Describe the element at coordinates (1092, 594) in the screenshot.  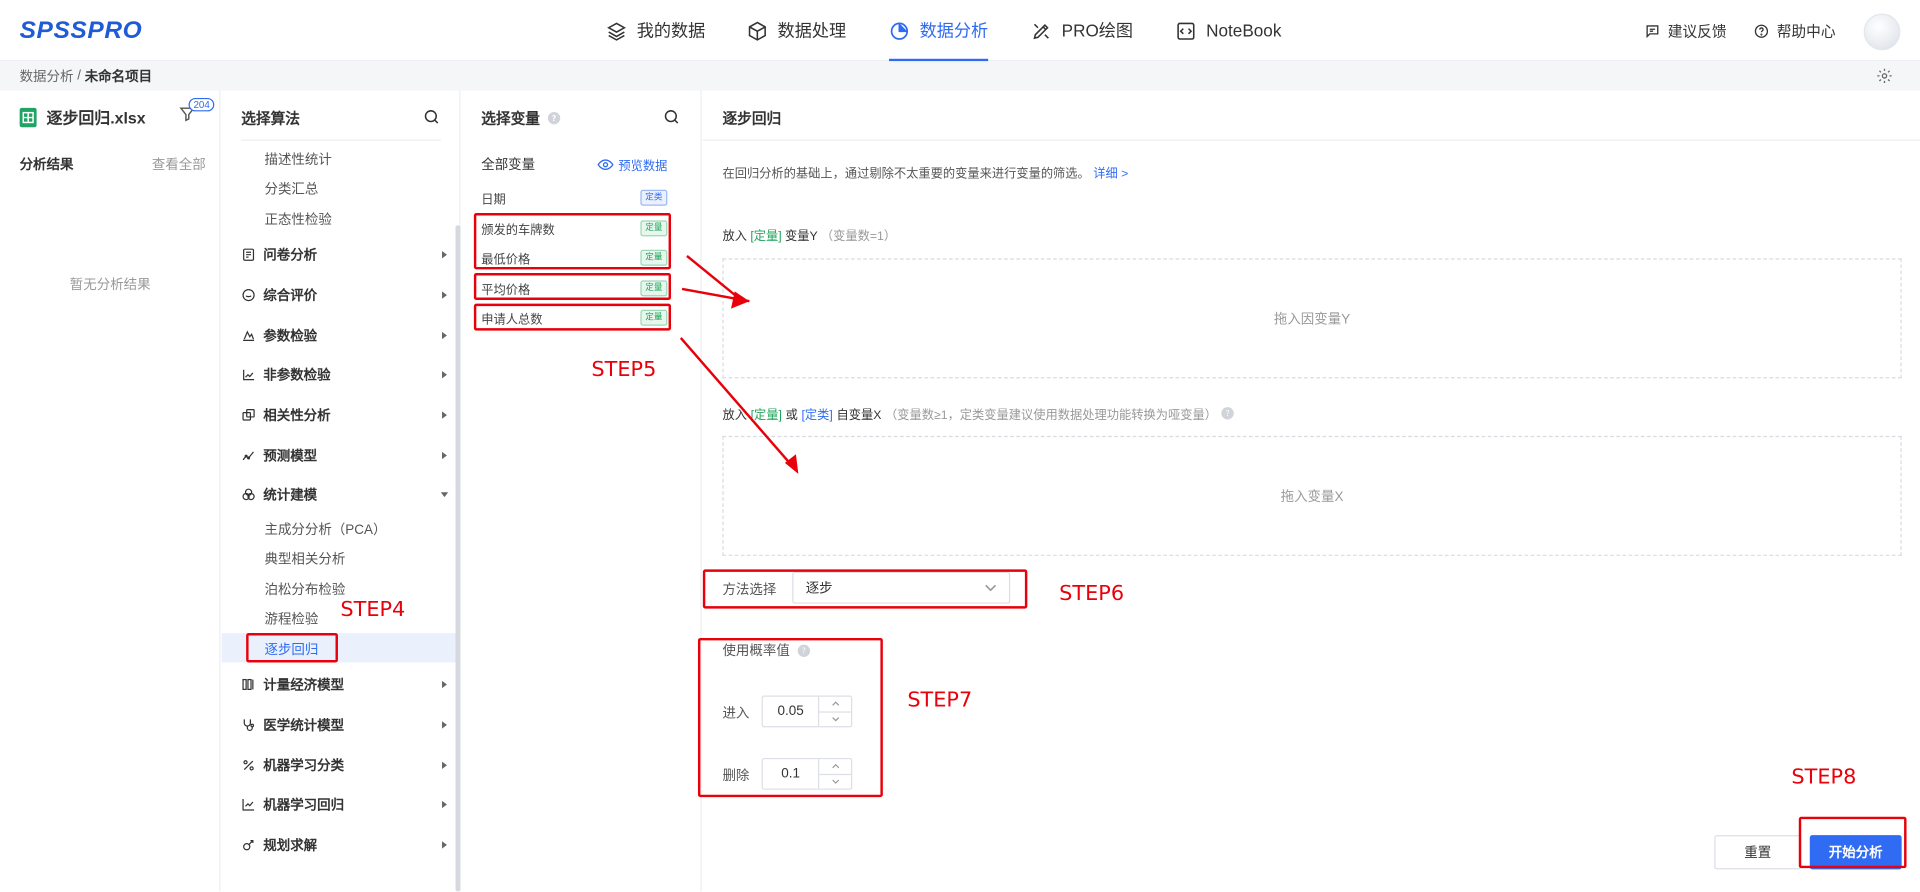
I see `annotation-label-step6: STEP6` at that location.